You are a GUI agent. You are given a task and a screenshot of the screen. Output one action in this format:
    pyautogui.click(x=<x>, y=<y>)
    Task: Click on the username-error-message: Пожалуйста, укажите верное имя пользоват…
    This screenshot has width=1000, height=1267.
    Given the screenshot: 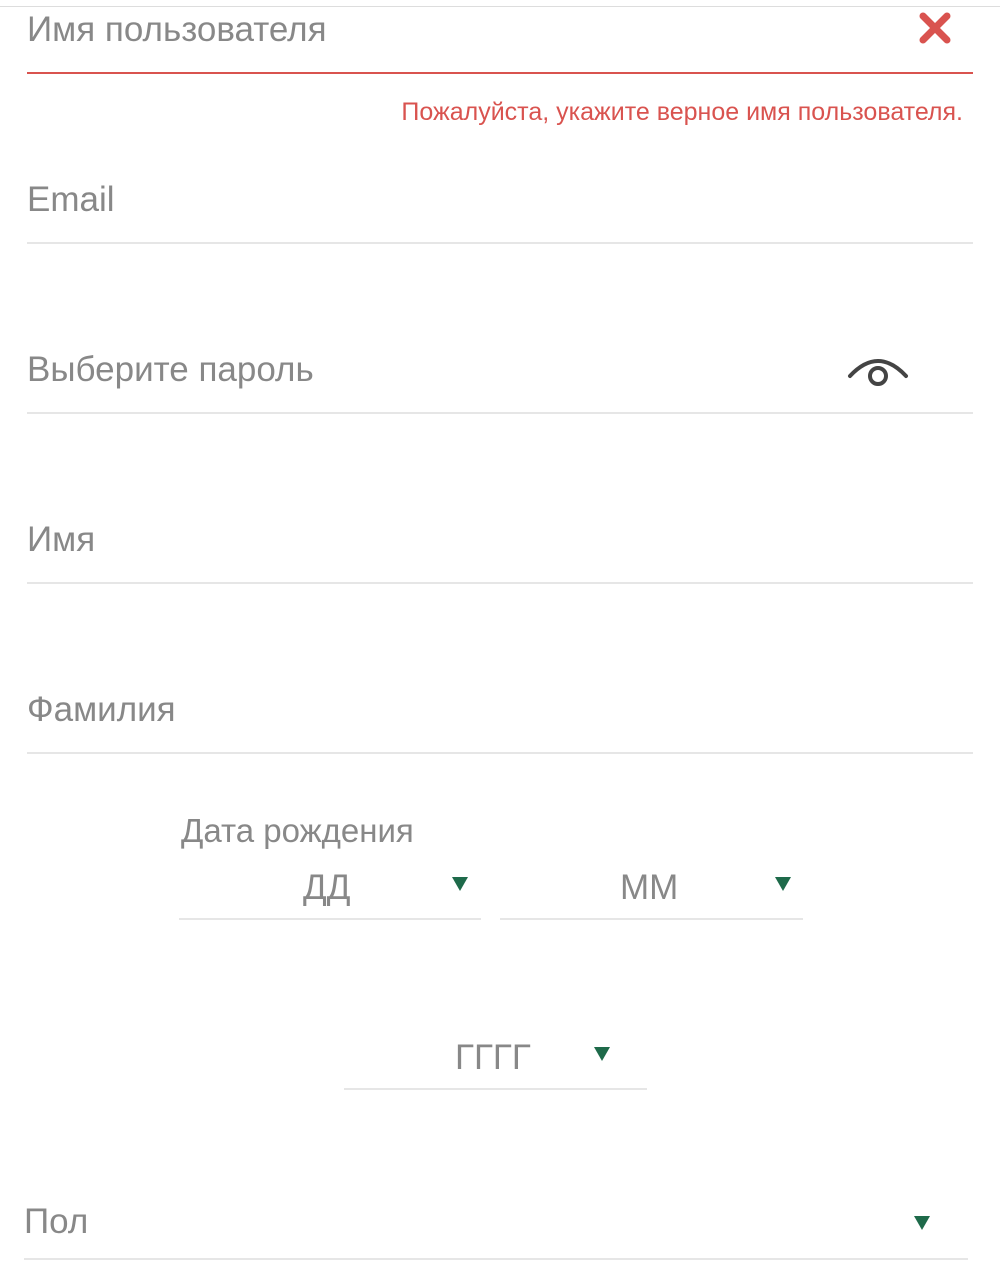 What is the action you would take?
    pyautogui.click(x=682, y=112)
    